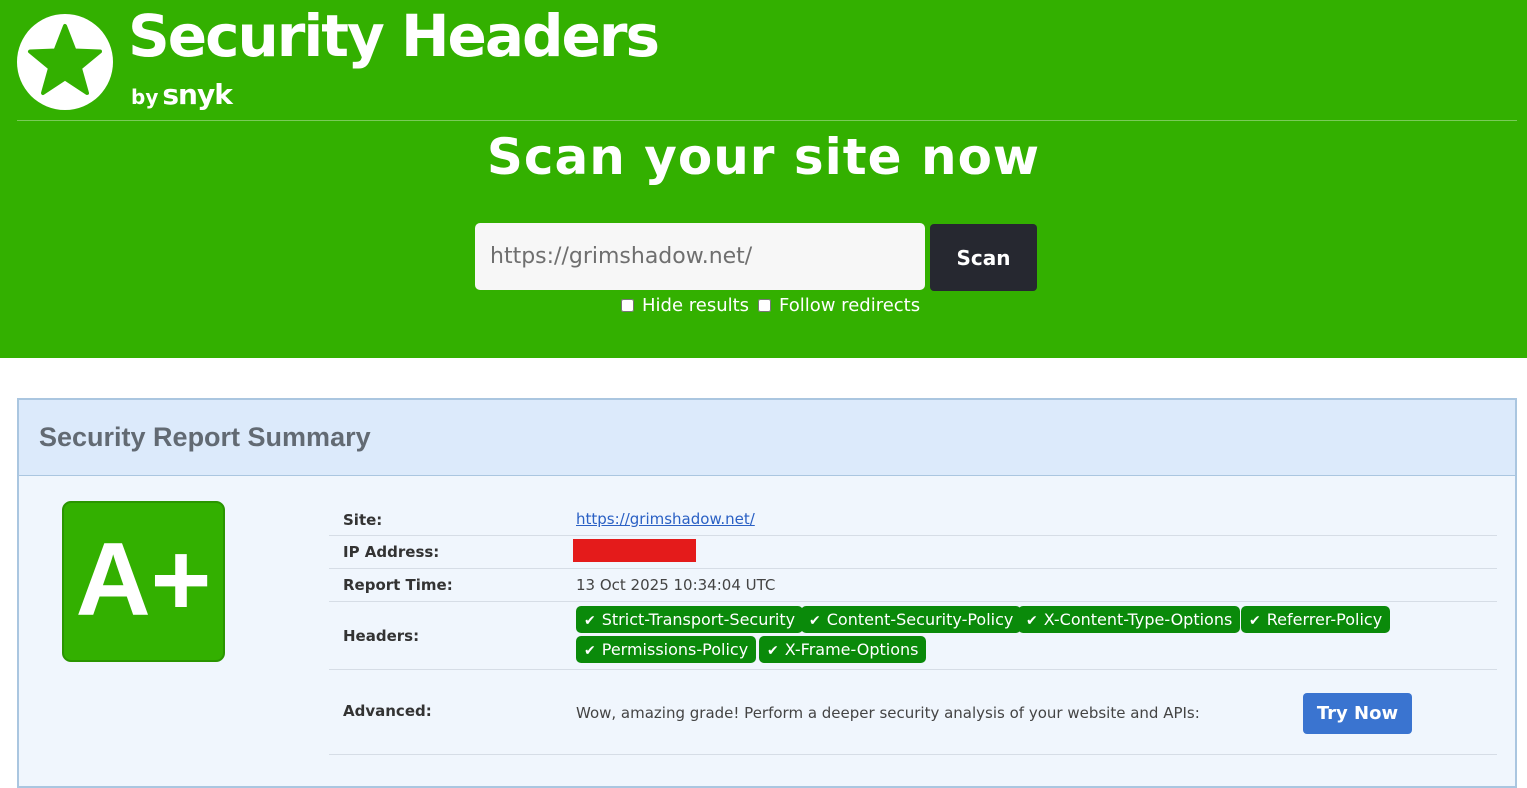 This screenshot has width=1527, height=788. Describe the element at coordinates (913, 552) in the screenshot. I see `ip-row: IP Address:` at that location.